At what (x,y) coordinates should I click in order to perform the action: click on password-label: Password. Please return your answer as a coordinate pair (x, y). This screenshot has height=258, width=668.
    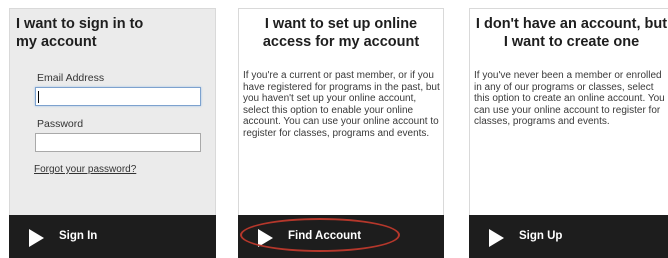
    Looking at the image, I should click on (60, 124).